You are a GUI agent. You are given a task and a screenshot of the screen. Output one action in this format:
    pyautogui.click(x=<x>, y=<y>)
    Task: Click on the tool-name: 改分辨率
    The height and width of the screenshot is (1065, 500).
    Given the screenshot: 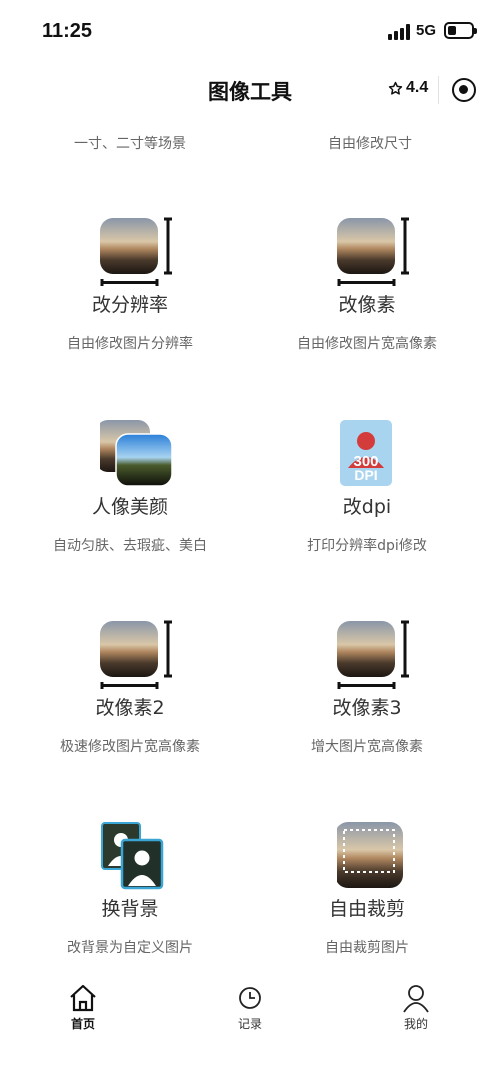 What is the action you would take?
    pyautogui.click(x=129, y=305)
    